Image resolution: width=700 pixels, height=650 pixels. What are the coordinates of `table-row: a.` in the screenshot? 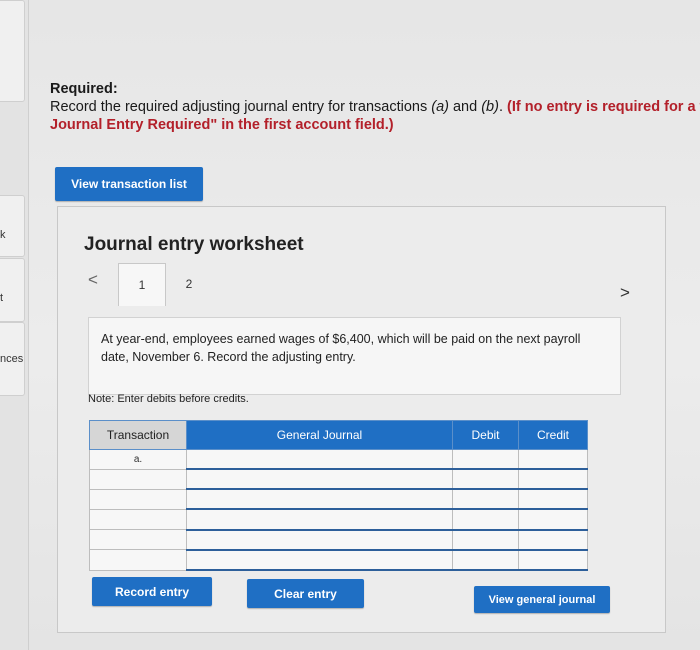 It's located at (338, 460).